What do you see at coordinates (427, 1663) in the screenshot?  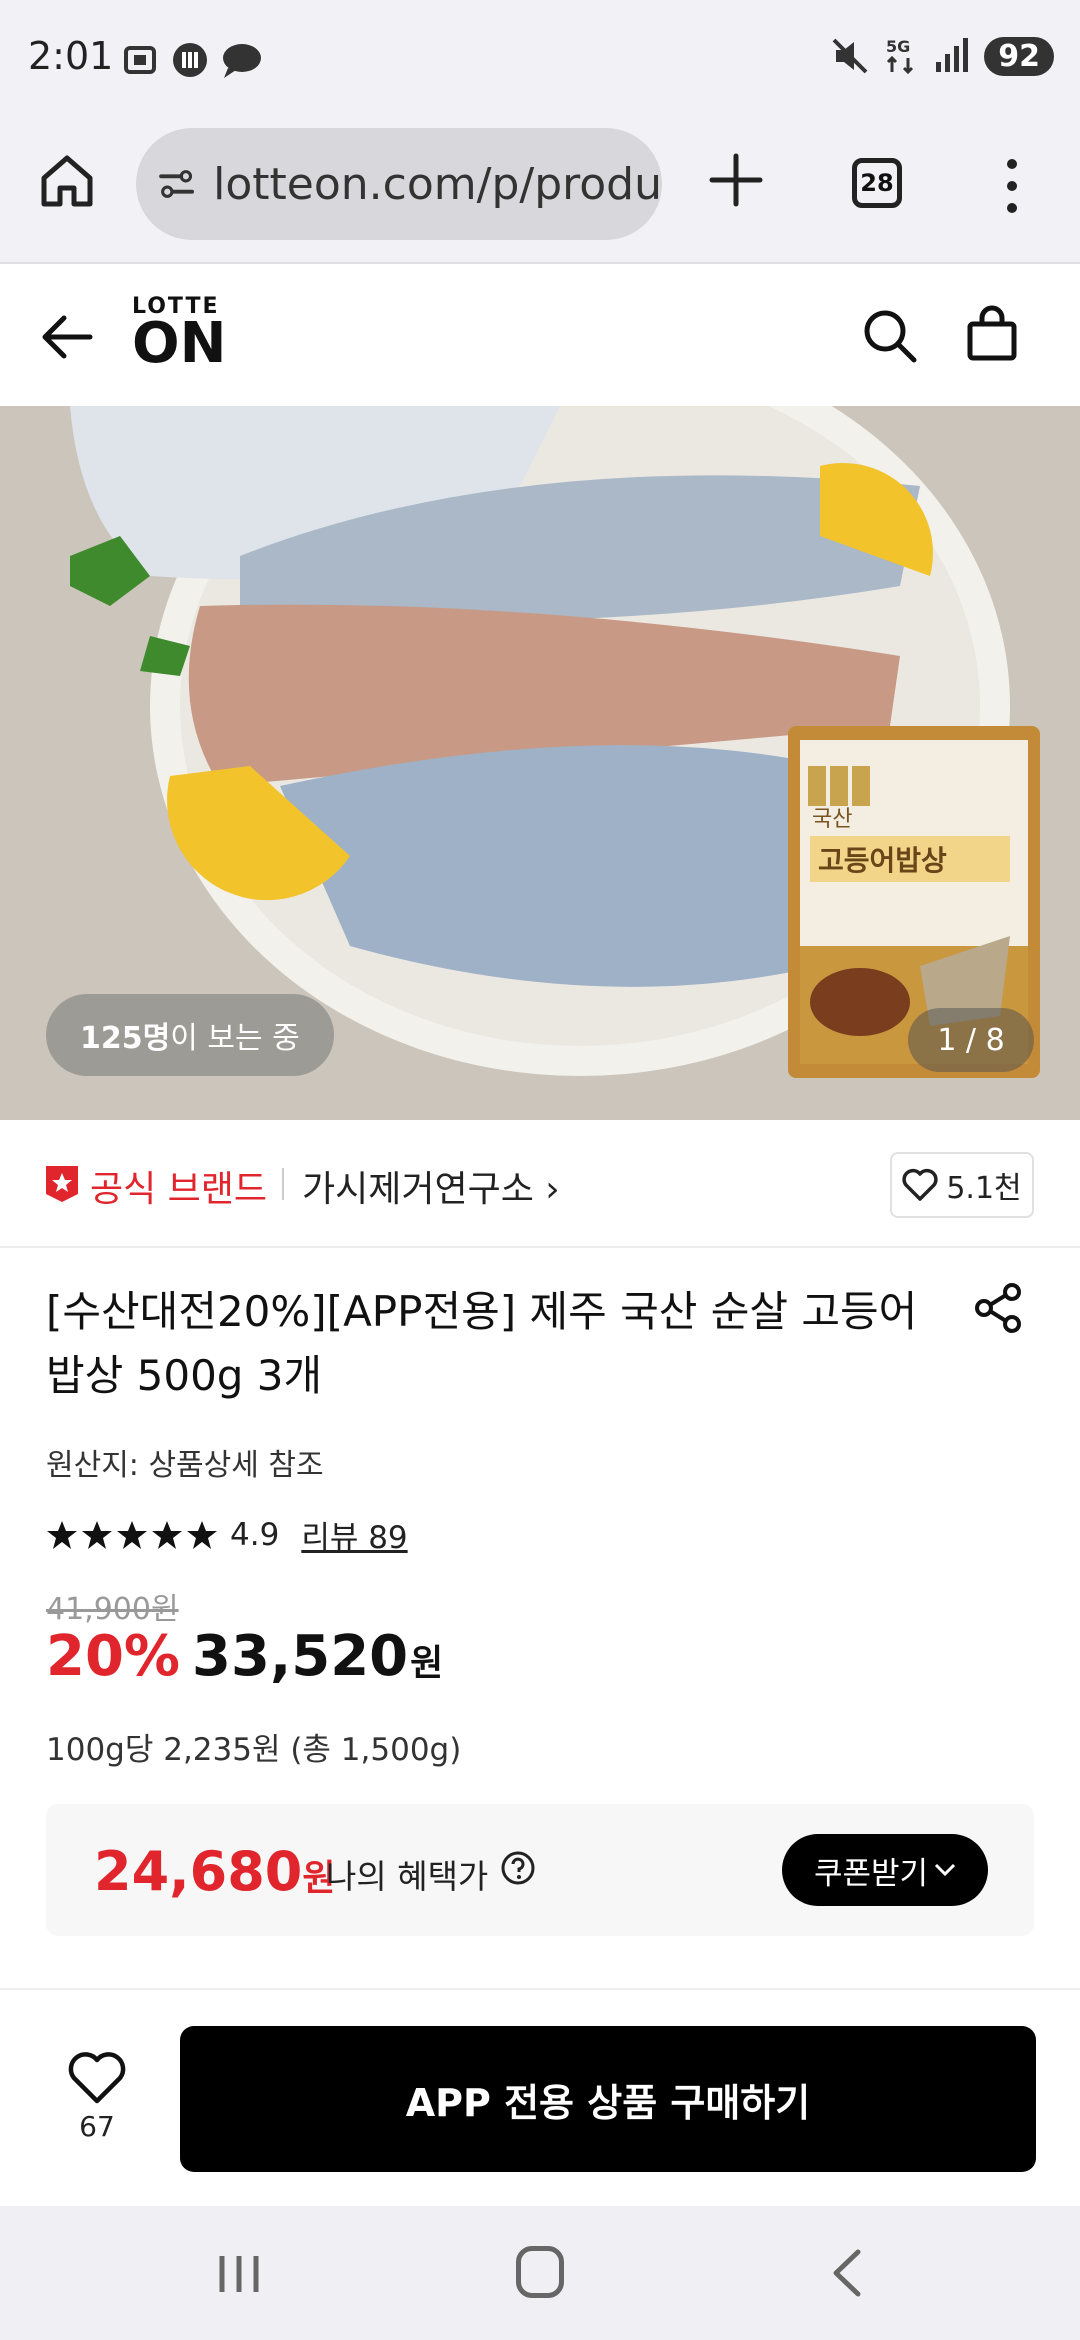 I see `price-currency: 원` at bounding box center [427, 1663].